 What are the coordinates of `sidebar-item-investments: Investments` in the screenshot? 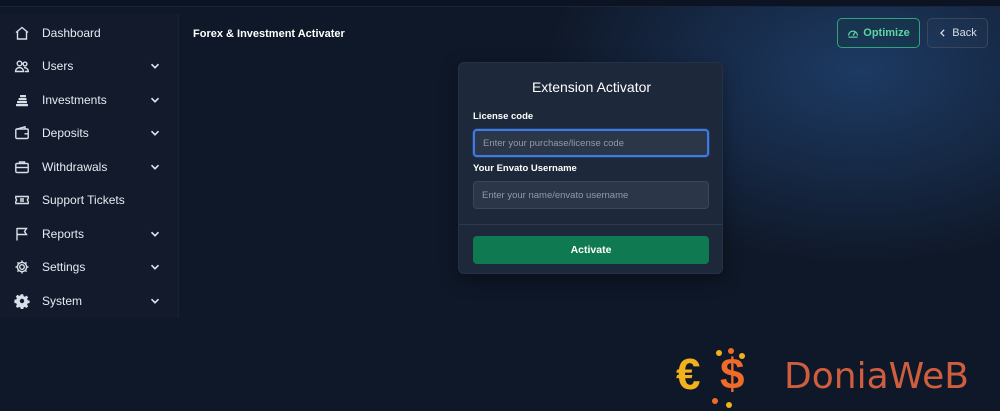 It's located at (89, 100).